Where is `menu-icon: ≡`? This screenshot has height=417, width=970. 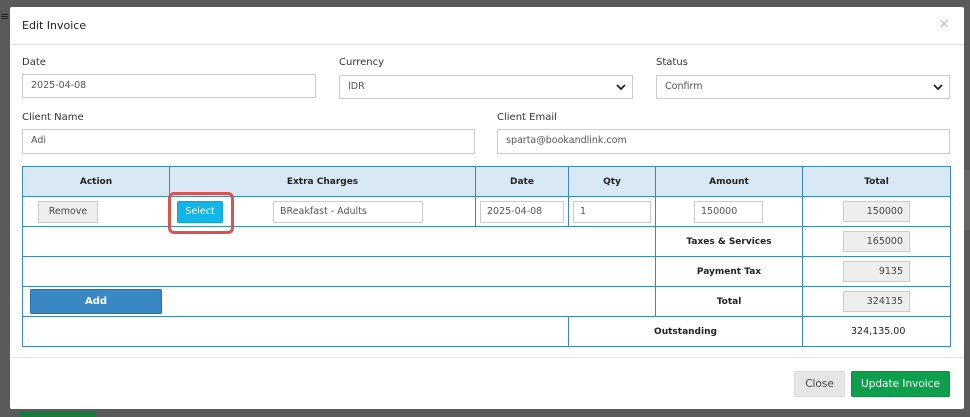
menu-icon: ≡ is located at coordinates (4, 16).